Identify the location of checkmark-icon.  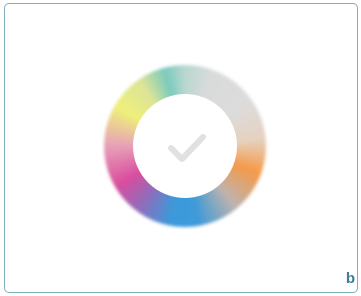
(187, 148).